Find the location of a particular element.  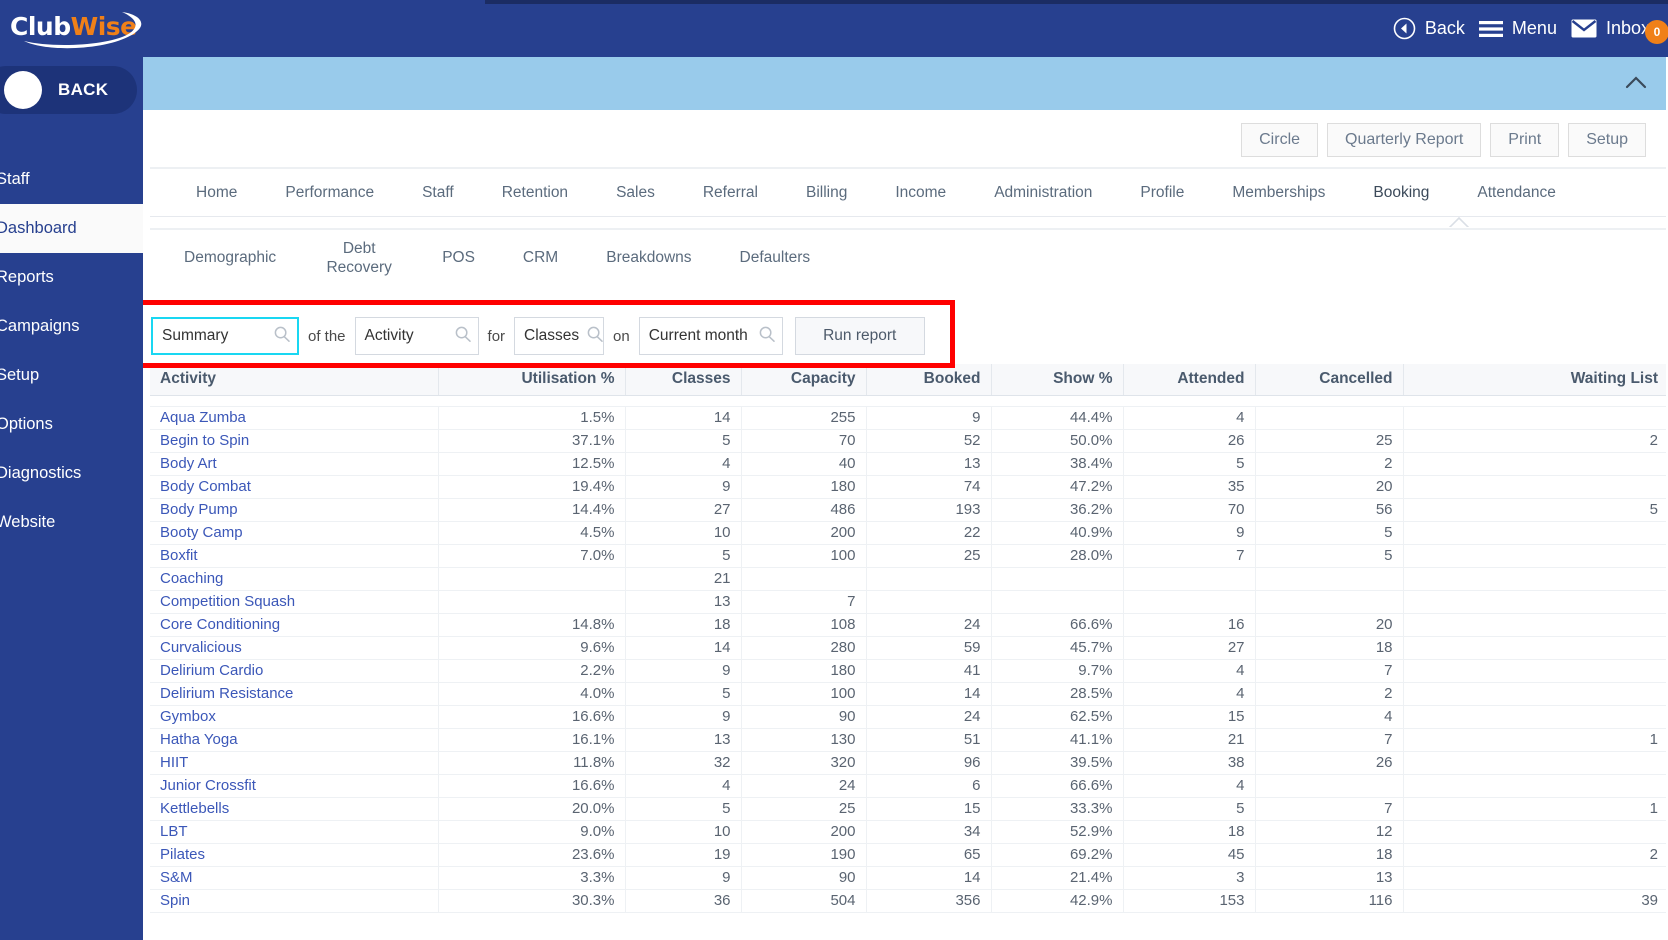

table-row: Gymbox 16.6% 9 90 24 62.5% 15 4 is located at coordinates (909, 717).